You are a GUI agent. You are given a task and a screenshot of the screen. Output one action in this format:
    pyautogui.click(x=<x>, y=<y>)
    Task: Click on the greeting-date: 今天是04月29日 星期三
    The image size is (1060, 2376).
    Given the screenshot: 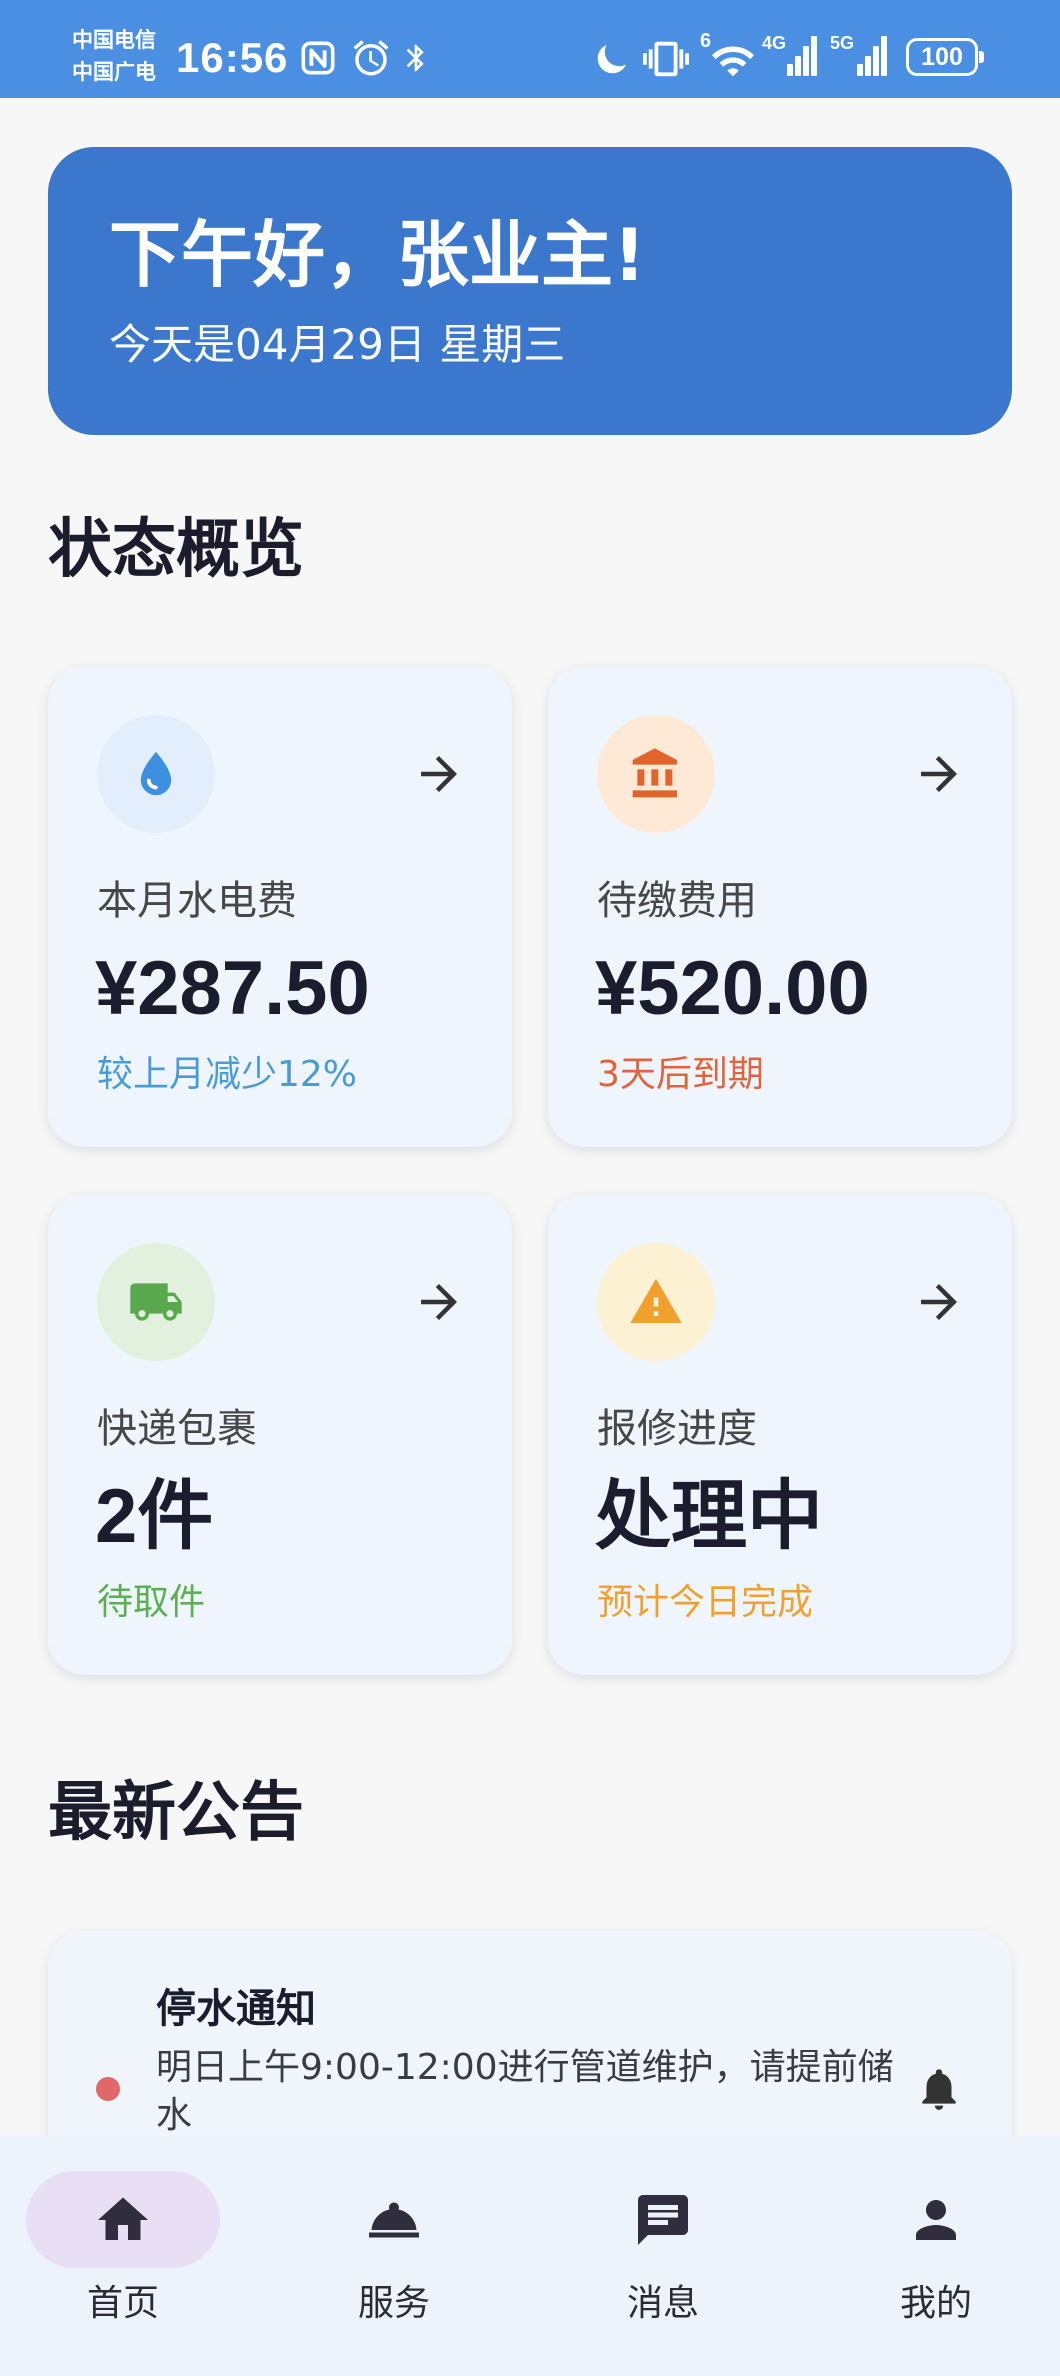 What is the action you would take?
    pyautogui.click(x=337, y=344)
    